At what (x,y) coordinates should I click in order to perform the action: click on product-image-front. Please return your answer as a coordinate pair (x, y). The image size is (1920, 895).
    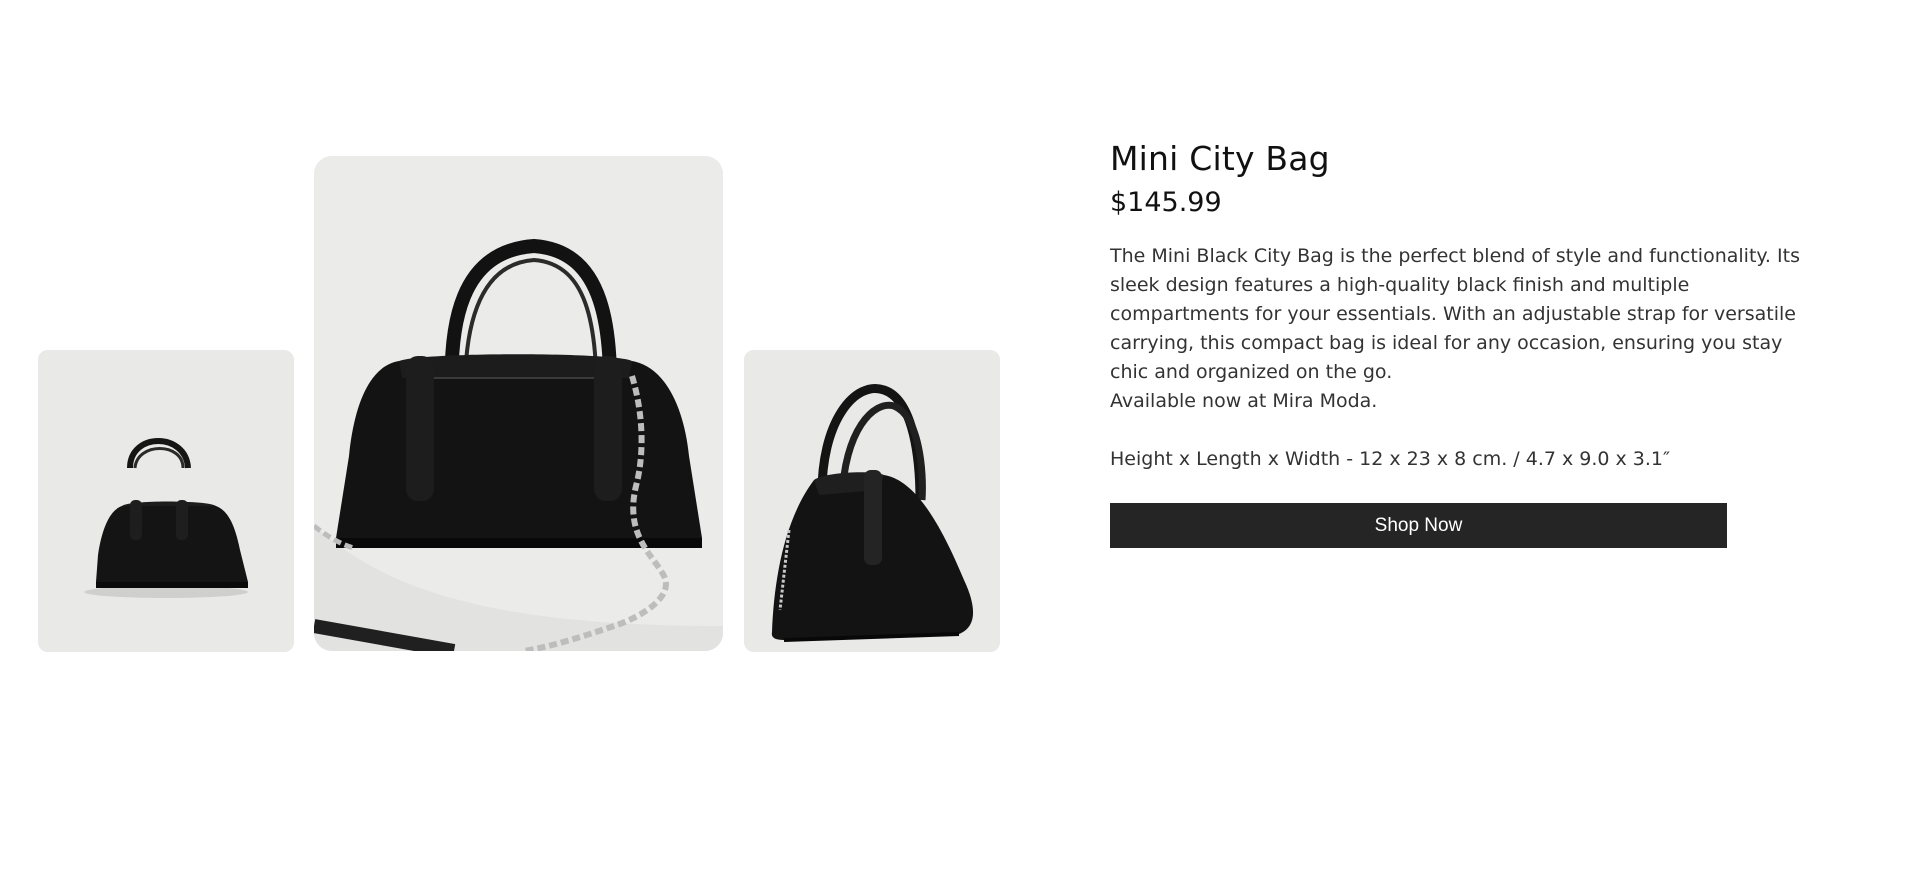
    Looking at the image, I should click on (166, 501).